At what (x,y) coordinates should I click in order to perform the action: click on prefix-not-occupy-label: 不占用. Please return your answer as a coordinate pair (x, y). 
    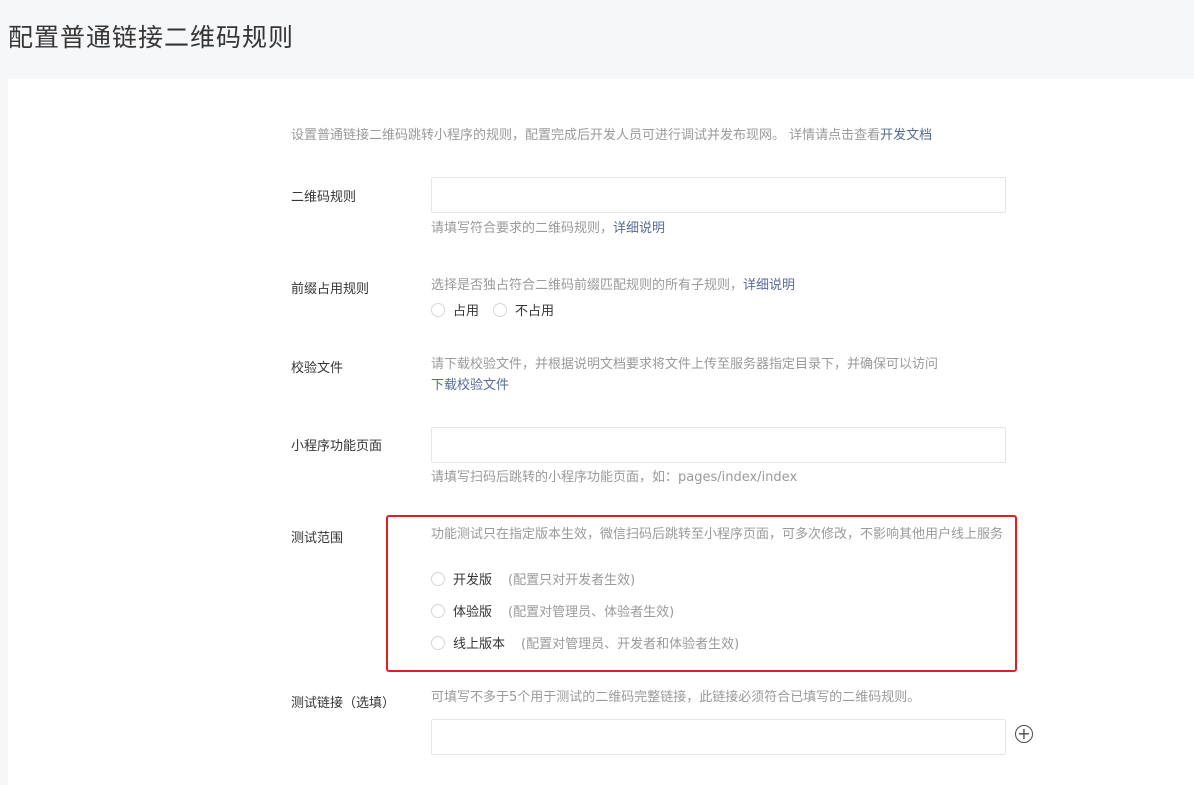
    Looking at the image, I should click on (535, 311).